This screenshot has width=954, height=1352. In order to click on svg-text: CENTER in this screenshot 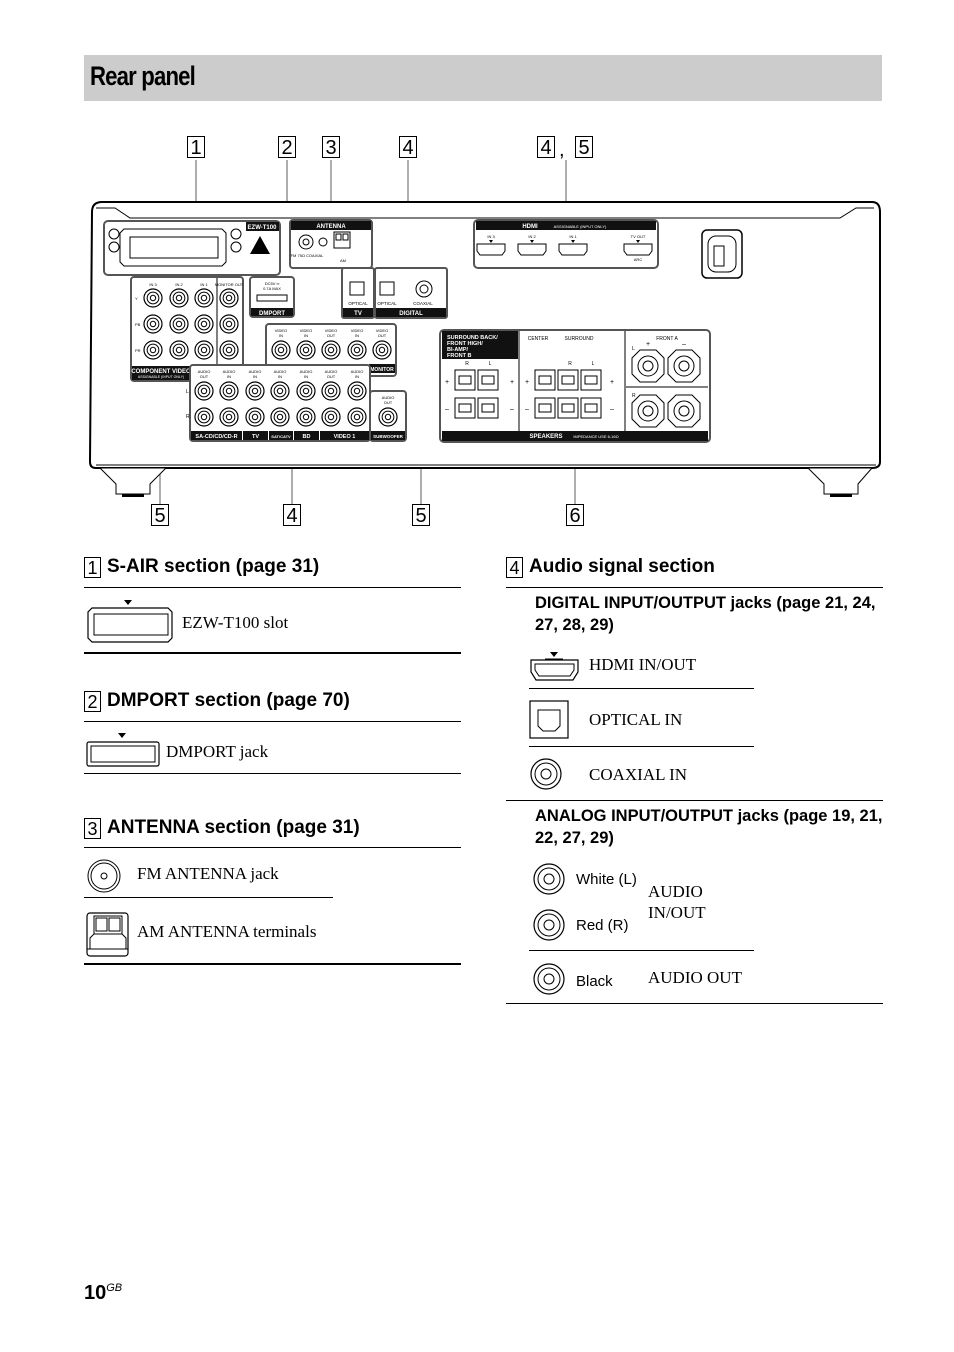, I will do `click(538, 339)`.